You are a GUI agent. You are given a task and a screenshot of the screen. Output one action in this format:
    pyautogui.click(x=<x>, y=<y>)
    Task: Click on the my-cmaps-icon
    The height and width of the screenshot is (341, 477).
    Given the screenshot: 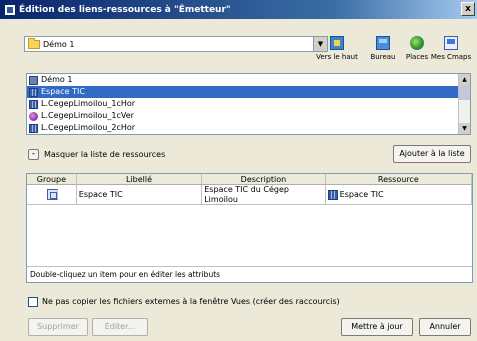 What is the action you would take?
    pyautogui.click(x=451, y=43)
    